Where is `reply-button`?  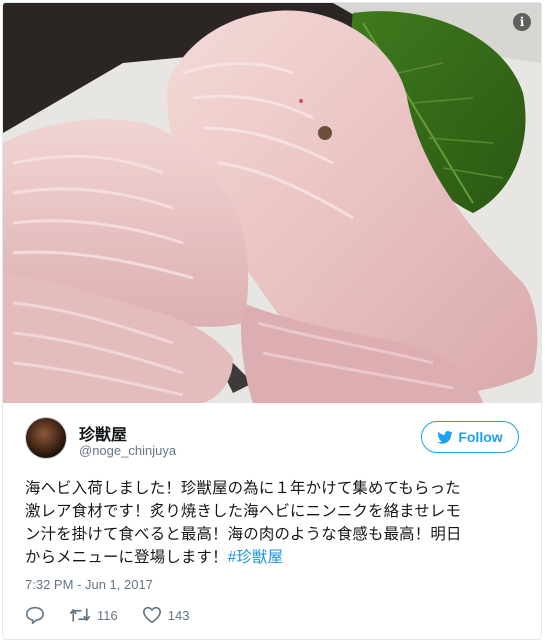
reply-button is located at coordinates (35, 615).